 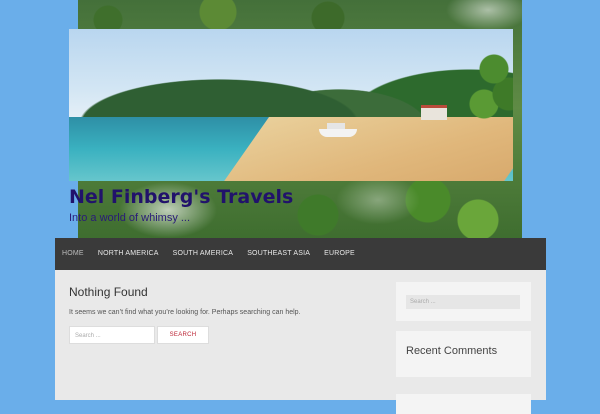 I want to click on main-search-form: Search ... SEARCH, so click(x=139, y=335).